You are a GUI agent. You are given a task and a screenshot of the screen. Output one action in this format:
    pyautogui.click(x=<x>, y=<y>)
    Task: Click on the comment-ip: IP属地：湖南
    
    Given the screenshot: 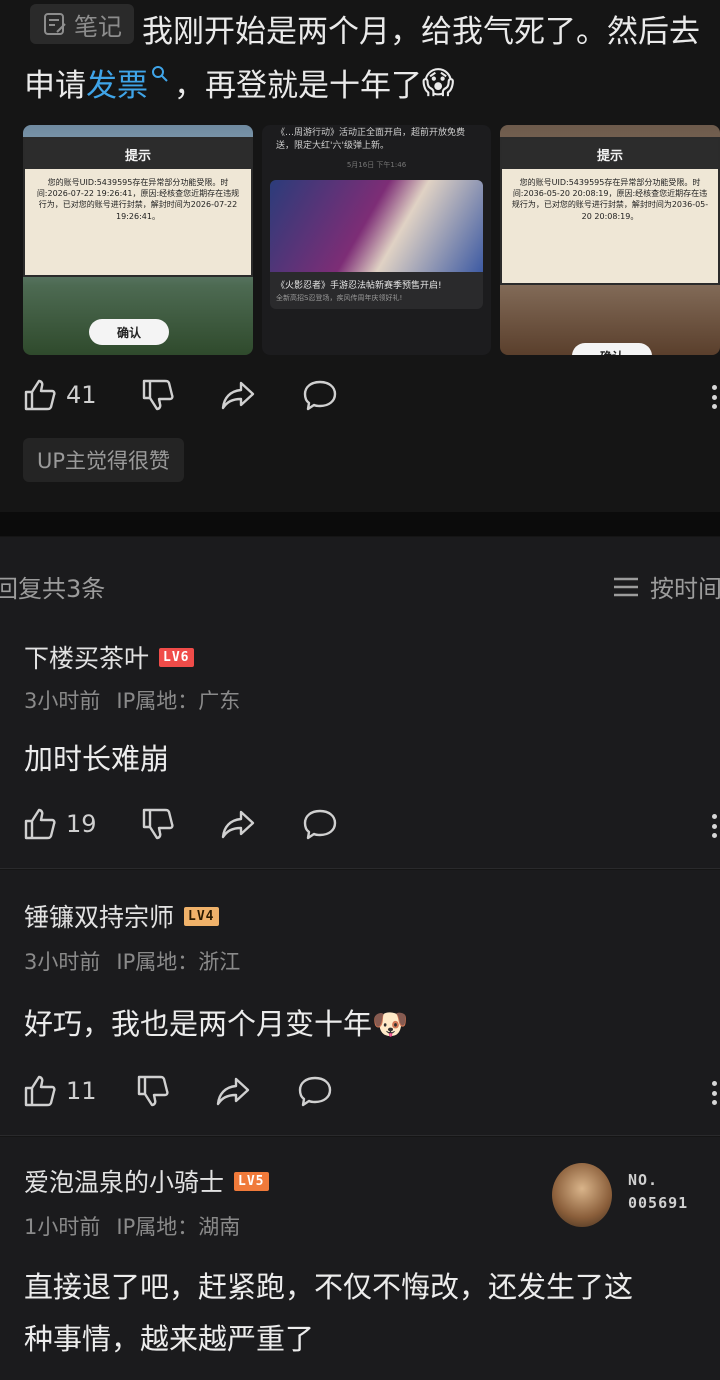 What is the action you would take?
    pyautogui.click(x=178, y=1227)
    